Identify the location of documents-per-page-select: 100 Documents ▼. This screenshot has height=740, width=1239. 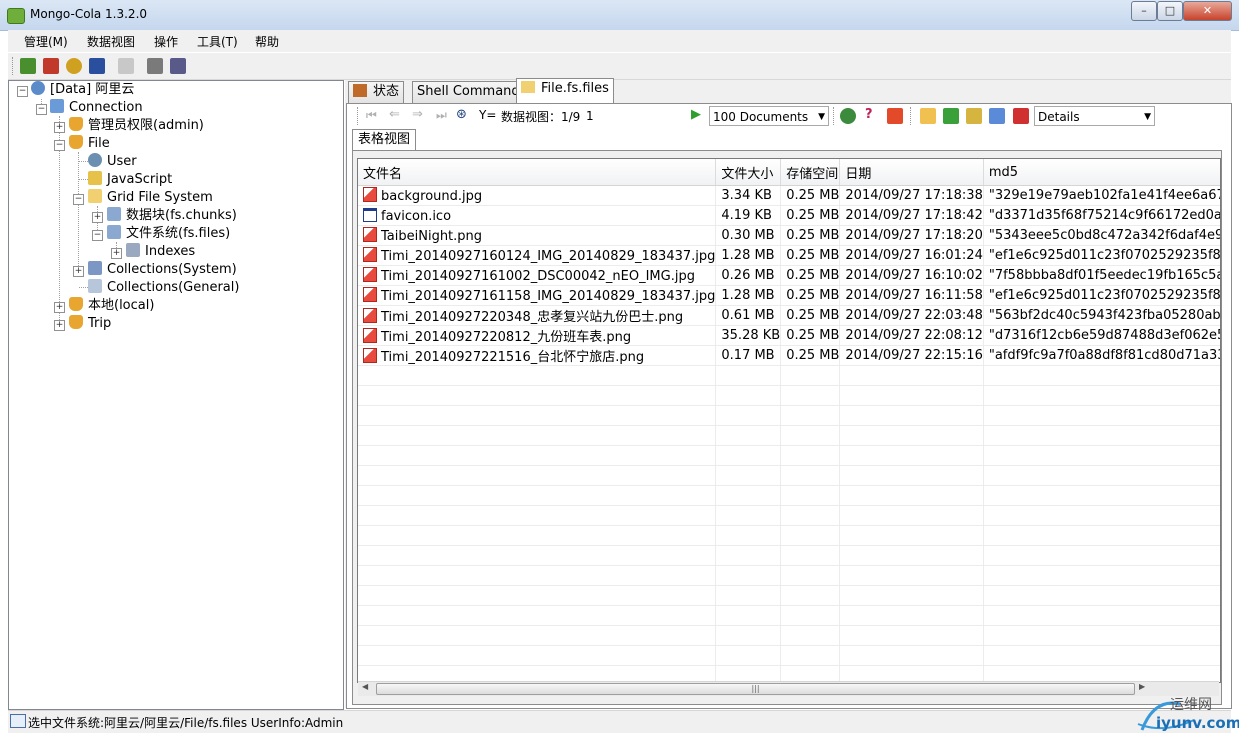
(769, 116).